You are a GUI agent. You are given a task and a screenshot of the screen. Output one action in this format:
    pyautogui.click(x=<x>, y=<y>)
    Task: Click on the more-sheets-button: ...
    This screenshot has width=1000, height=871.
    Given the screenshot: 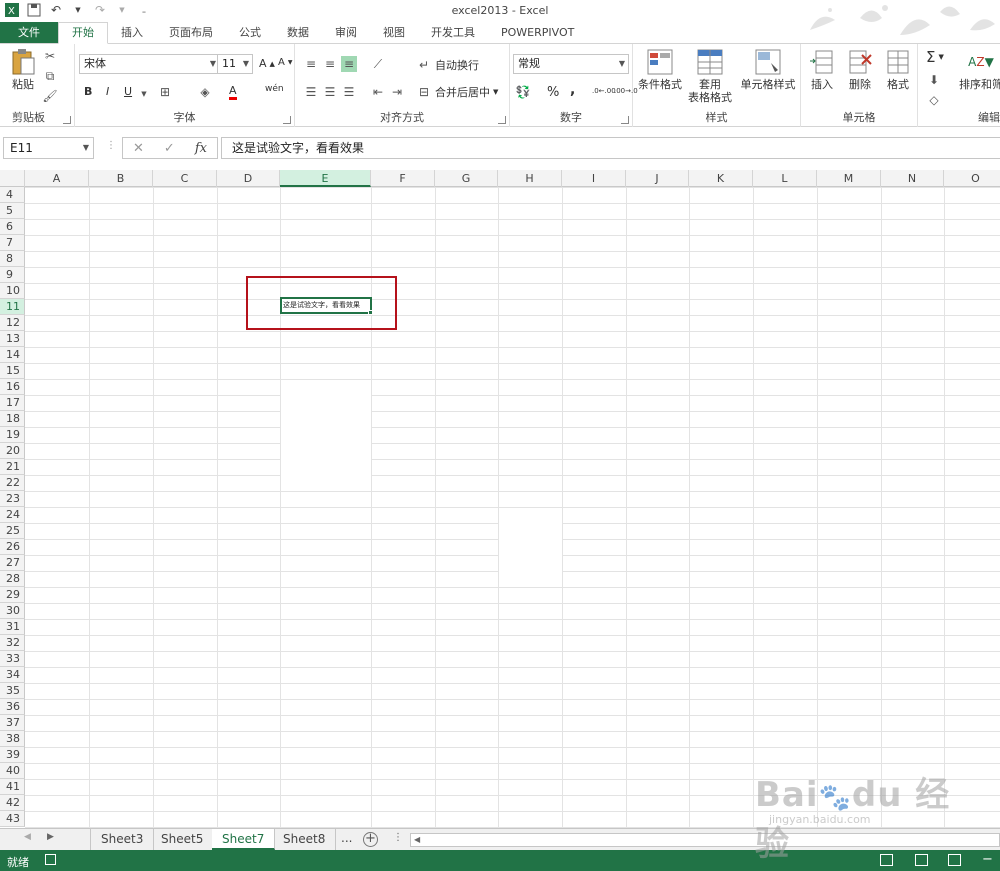 What is the action you would take?
    pyautogui.click(x=346, y=838)
    